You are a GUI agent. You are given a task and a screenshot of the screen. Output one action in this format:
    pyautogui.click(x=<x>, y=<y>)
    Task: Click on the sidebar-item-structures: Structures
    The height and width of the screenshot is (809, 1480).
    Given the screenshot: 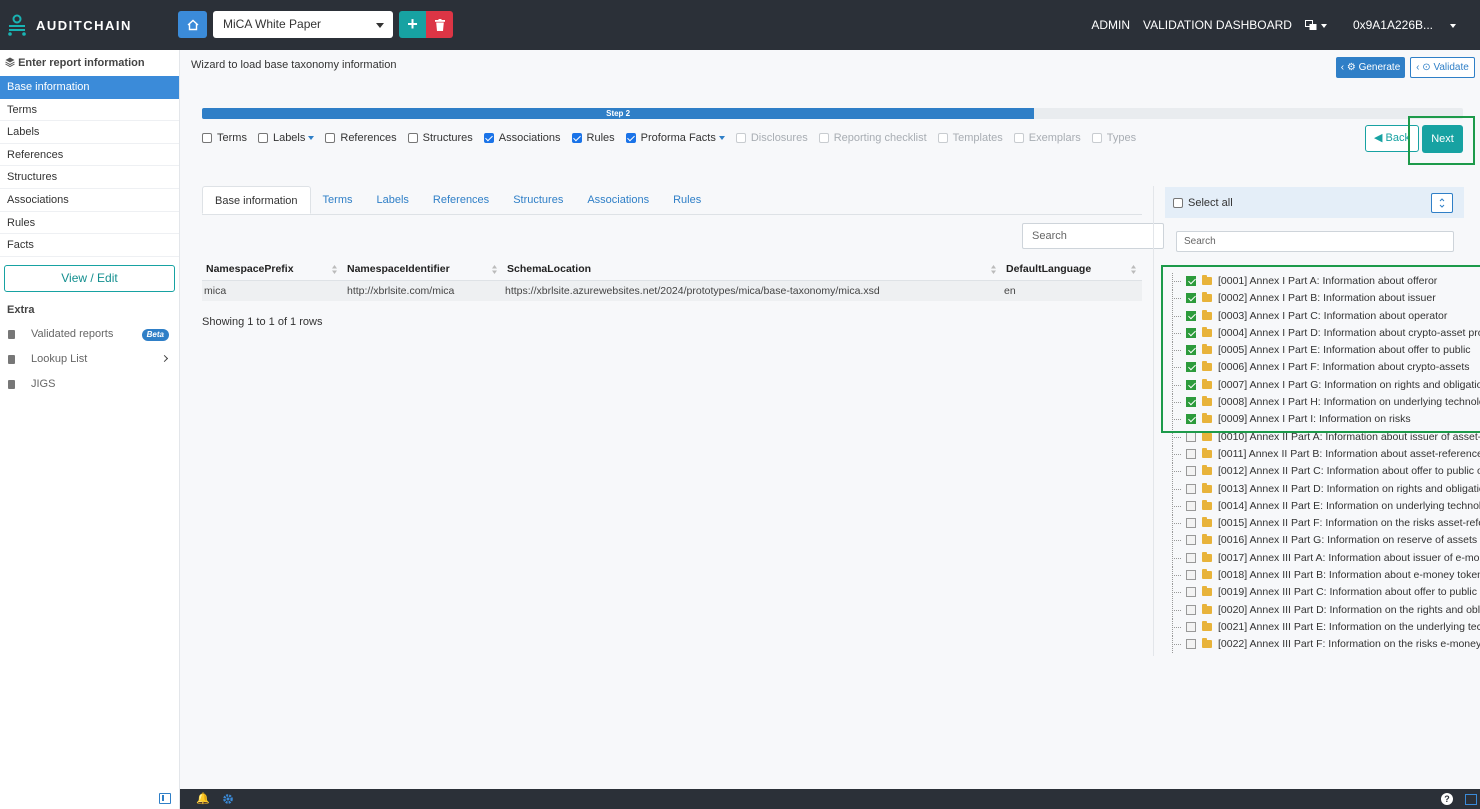 What is the action you would take?
    pyautogui.click(x=89, y=177)
    